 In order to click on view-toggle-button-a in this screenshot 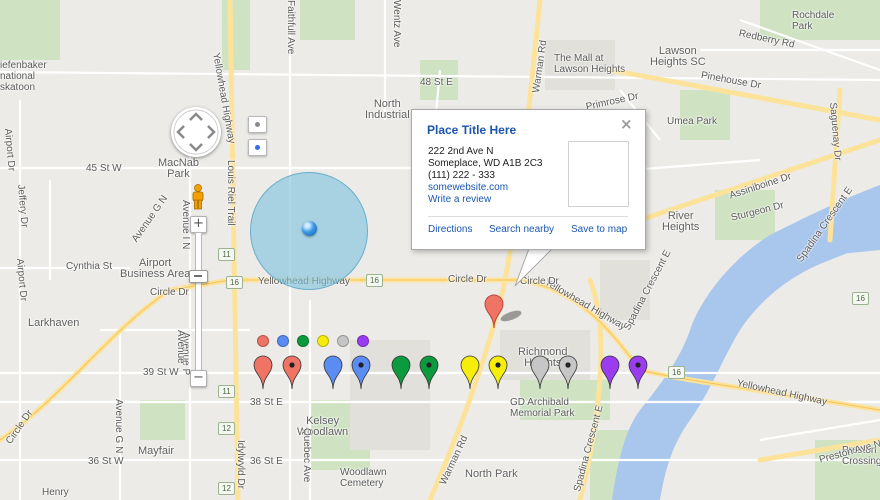, I will do `click(257, 124)`.